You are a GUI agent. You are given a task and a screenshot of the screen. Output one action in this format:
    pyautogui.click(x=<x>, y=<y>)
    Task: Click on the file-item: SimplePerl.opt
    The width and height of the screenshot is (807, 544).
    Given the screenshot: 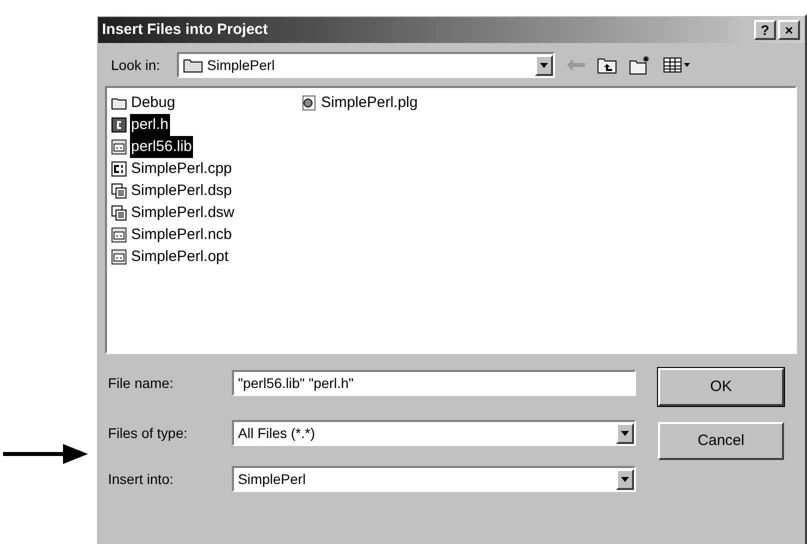 What is the action you would take?
    pyautogui.click(x=171, y=257)
    